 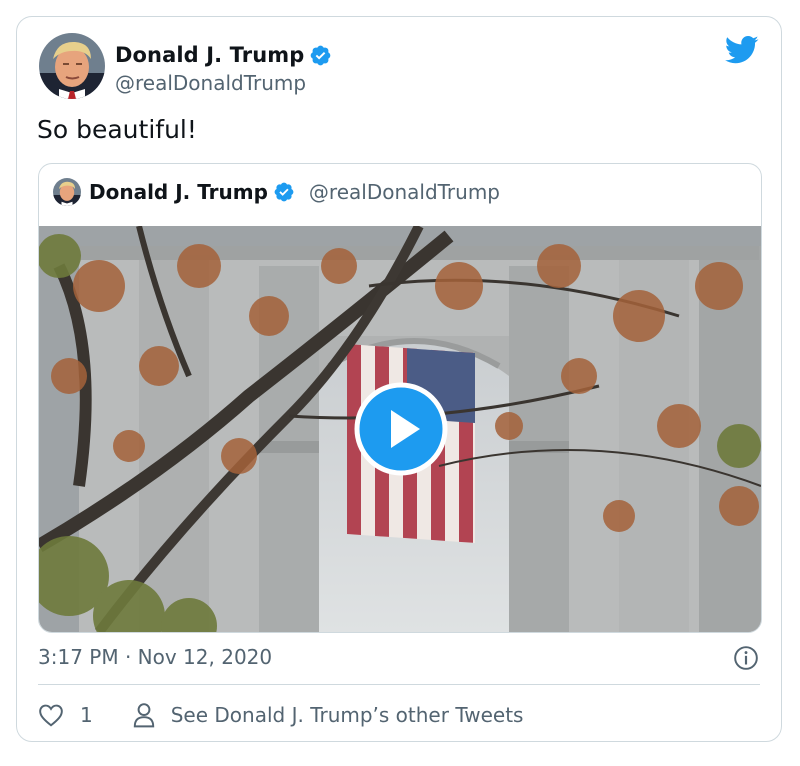 I want to click on tweet-actions: 1 See Donald J. Trump’s other Tweets, so click(x=280, y=715).